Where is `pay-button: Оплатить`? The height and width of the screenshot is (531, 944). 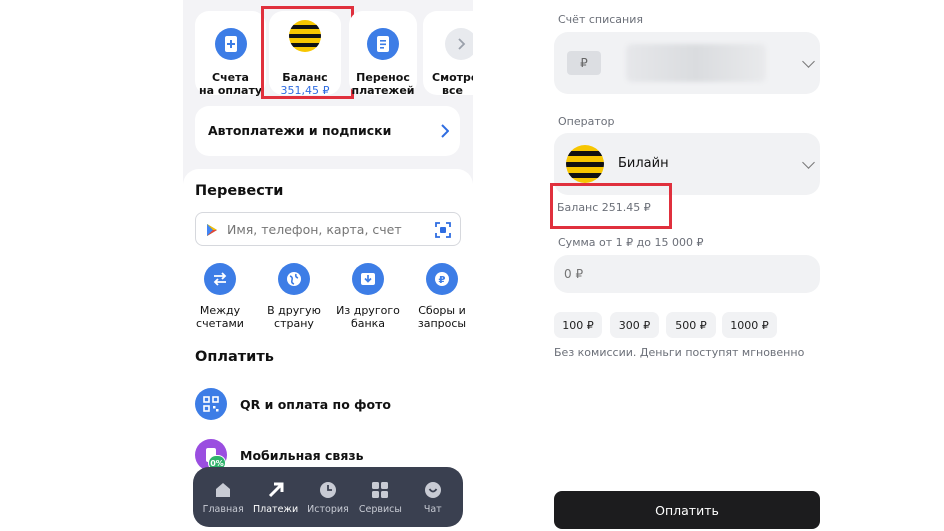
pay-button: Оплатить is located at coordinates (687, 510).